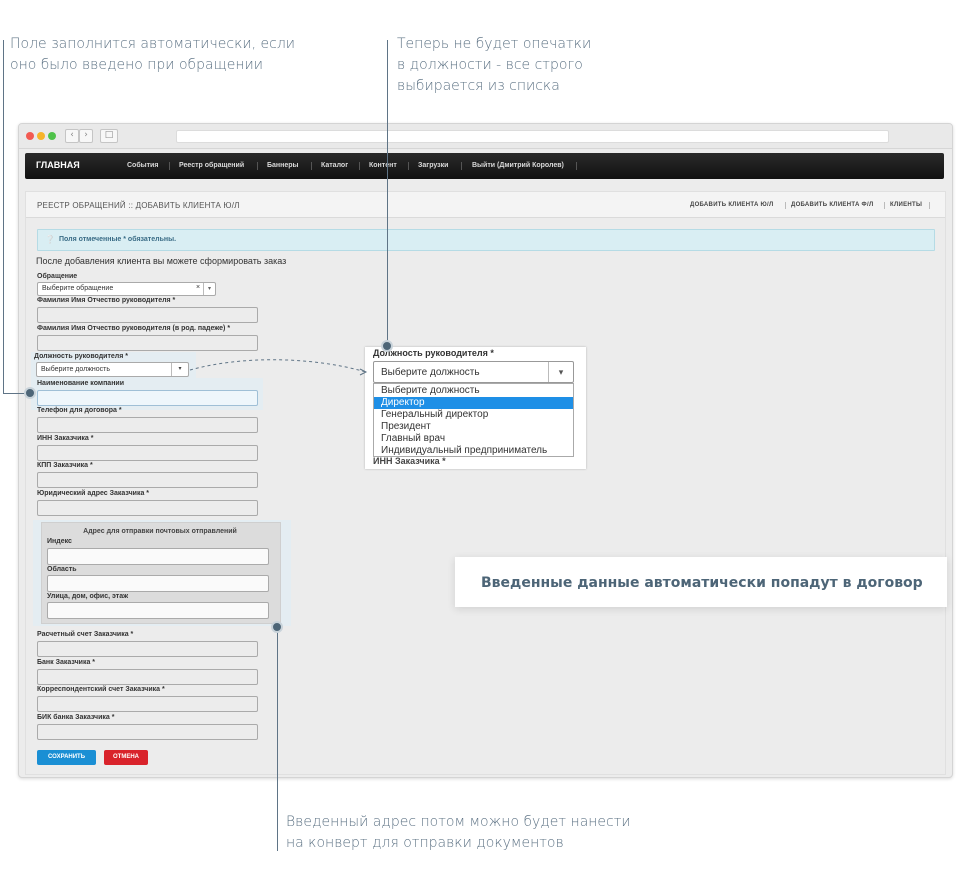 This screenshot has width=970, height=876. What do you see at coordinates (30, 393) in the screenshot?
I see `marker-company-field` at bounding box center [30, 393].